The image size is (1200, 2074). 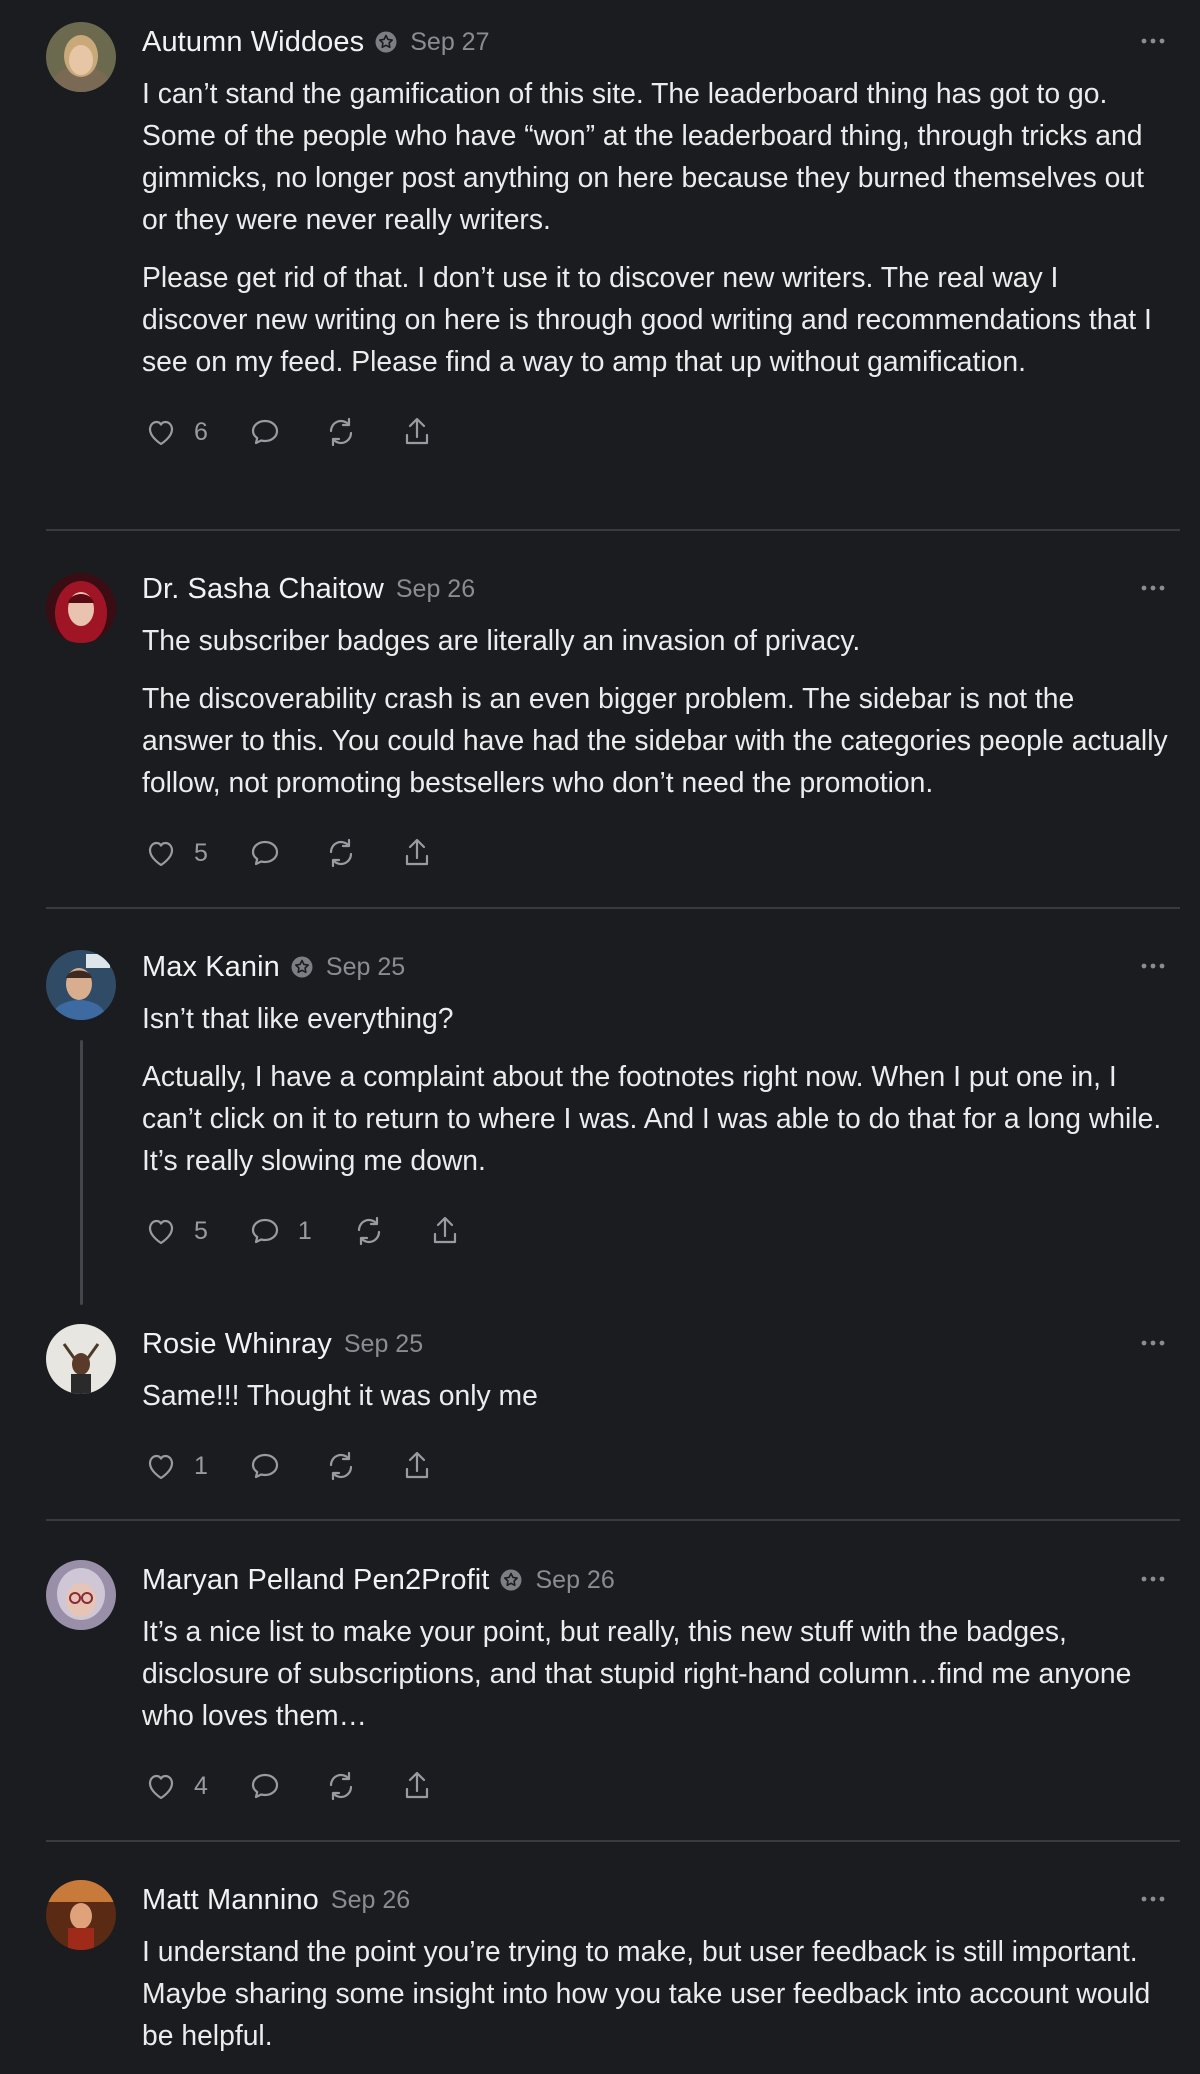 What do you see at coordinates (175, 432) in the screenshot?
I see `like-button: 6` at bounding box center [175, 432].